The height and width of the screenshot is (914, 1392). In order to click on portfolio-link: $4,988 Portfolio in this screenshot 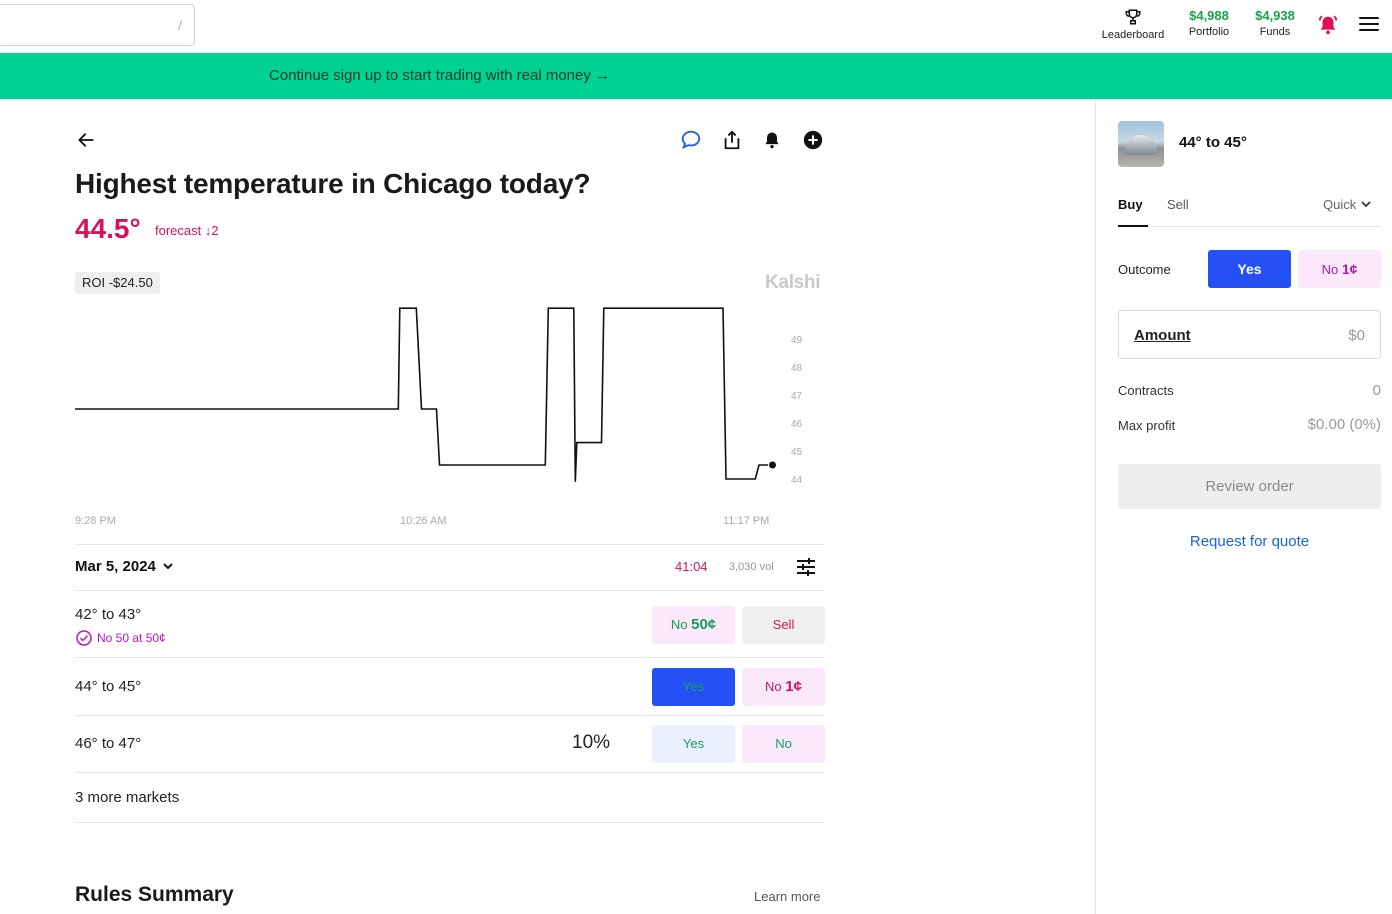, I will do `click(1209, 23)`.